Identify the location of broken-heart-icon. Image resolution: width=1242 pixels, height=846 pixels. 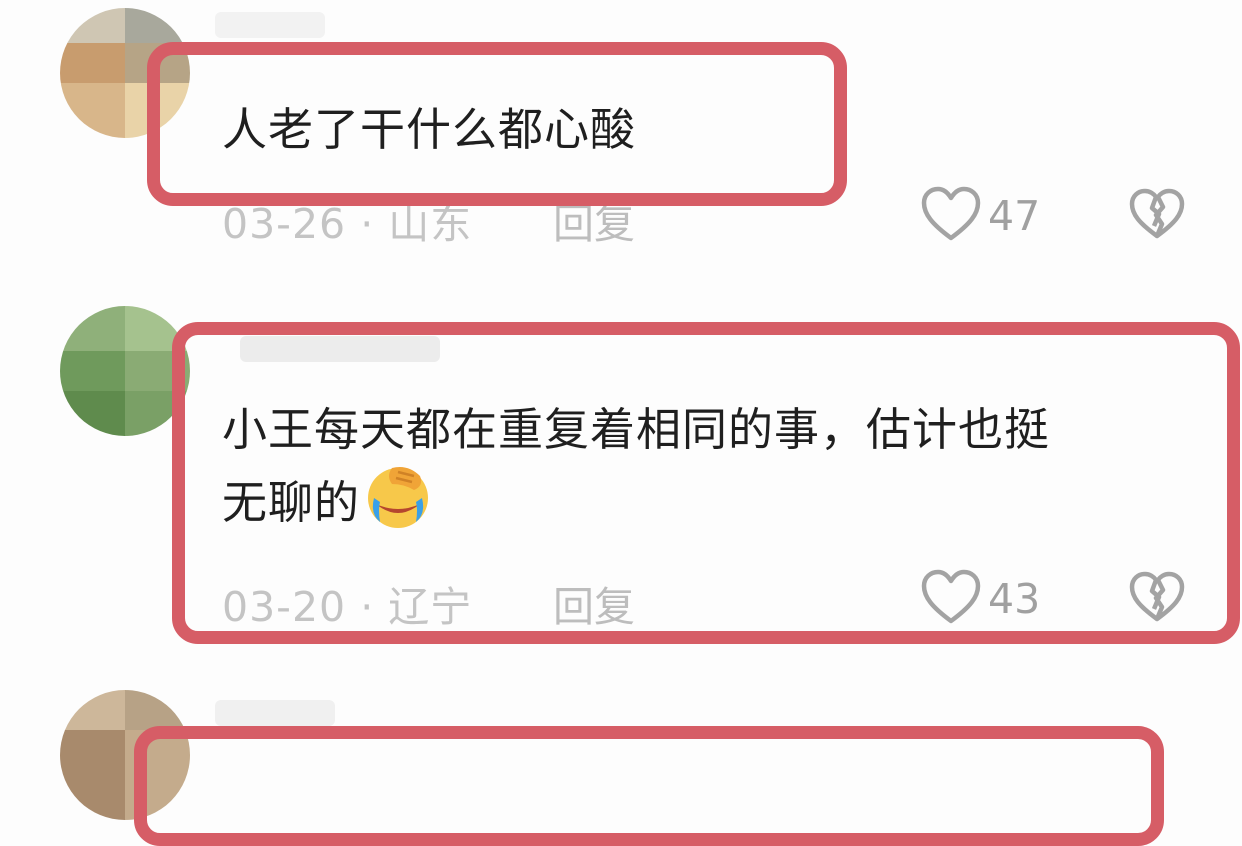
(1157, 216).